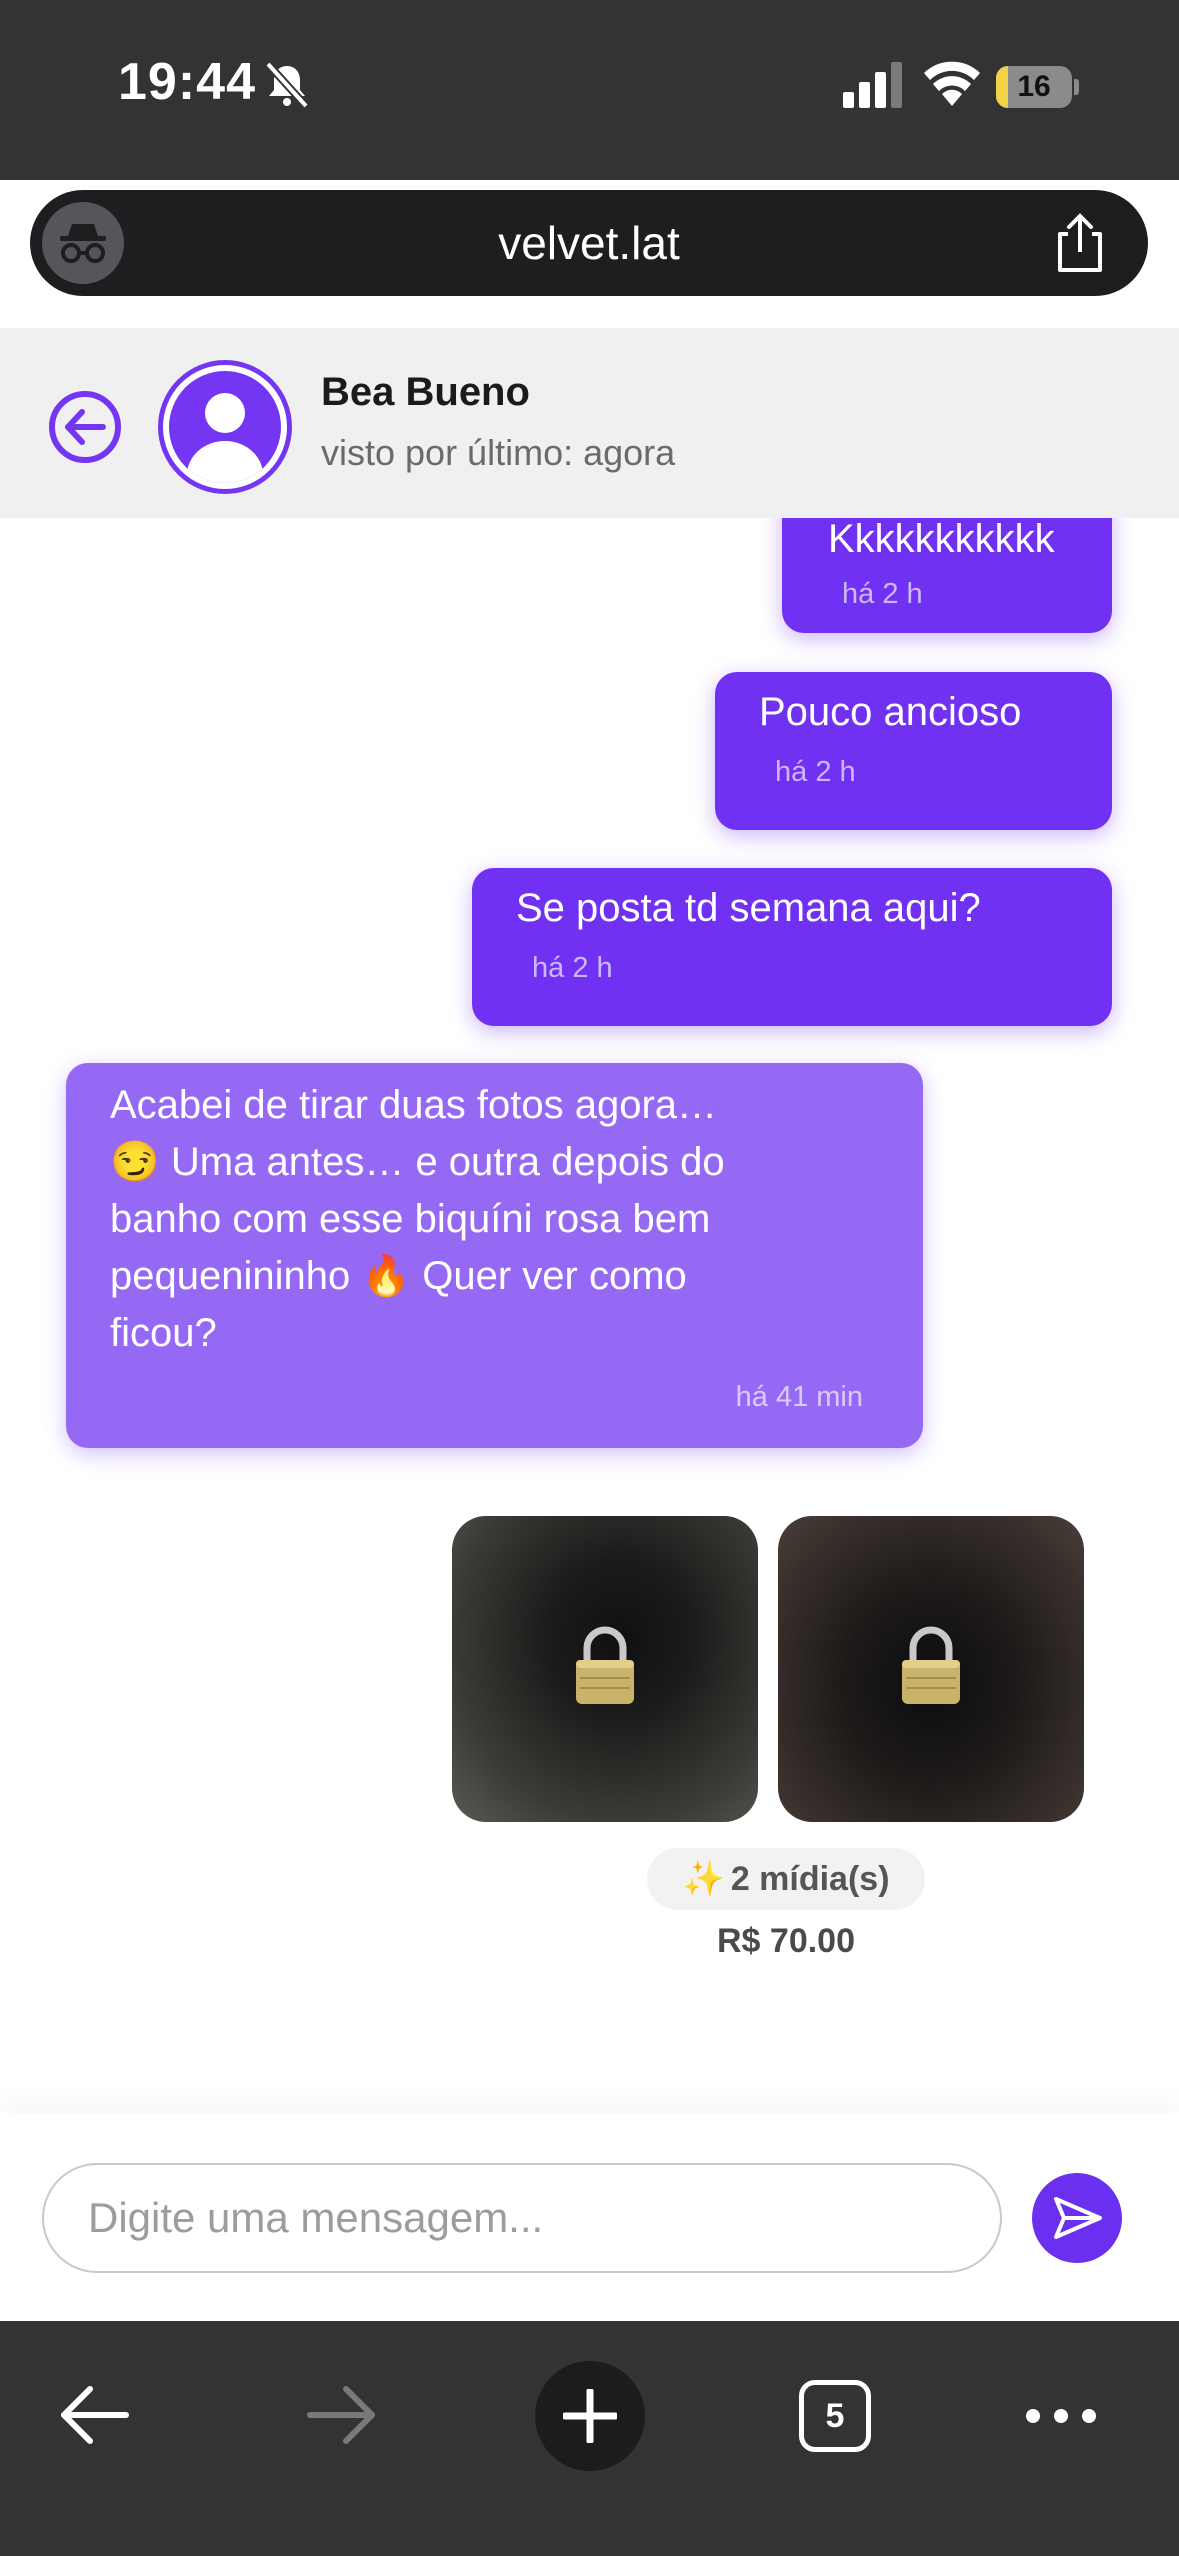 This screenshot has height=2556, width=1179. Describe the element at coordinates (786, 1941) in the screenshot. I see `media-price: R$ 70.00` at that location.